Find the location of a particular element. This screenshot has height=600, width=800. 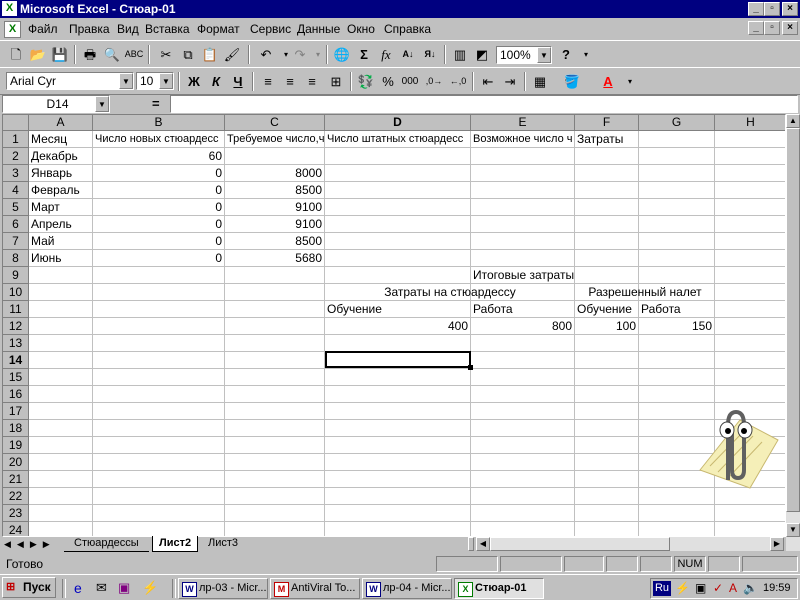

cell-g13 is located at coordinates (677, 343).